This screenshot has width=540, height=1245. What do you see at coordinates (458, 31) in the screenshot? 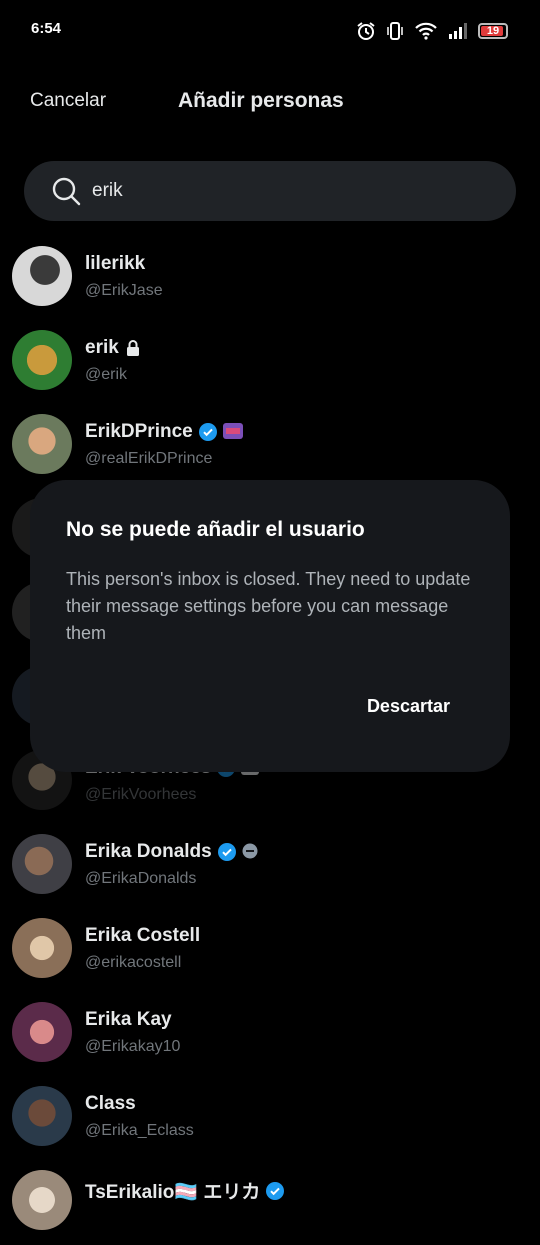
I see `signal-icon` at bounding box center [458, 31].